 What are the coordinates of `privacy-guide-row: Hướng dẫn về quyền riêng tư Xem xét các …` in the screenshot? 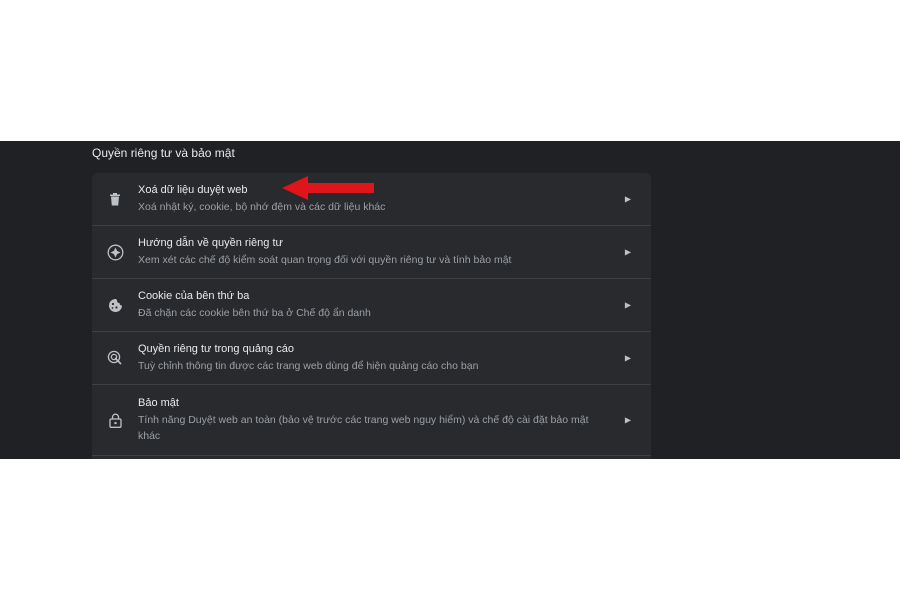 It's located at (371, 252).